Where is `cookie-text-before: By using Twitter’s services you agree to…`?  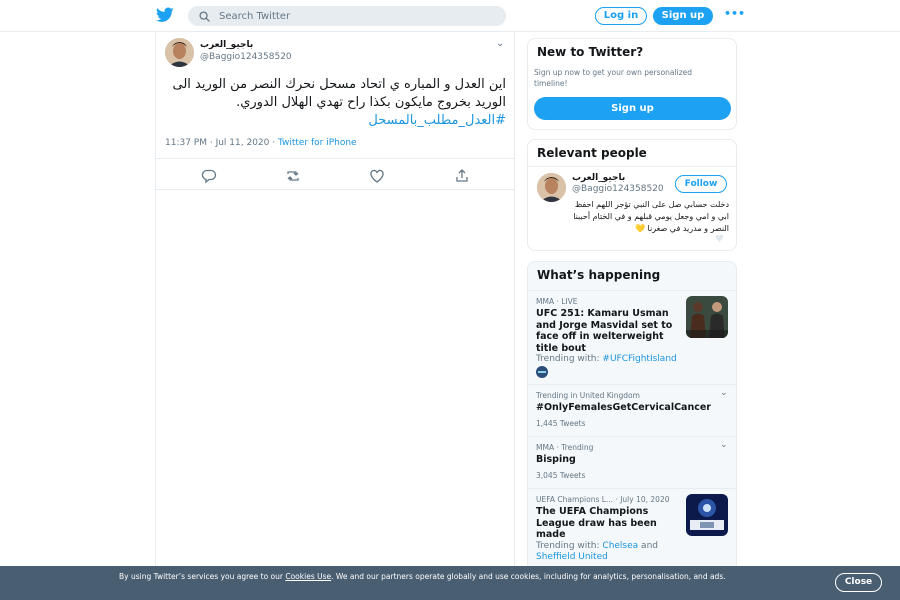 cookie-text-before: By using Twitter’s services you agree to… is located at coordinates (202, 576).